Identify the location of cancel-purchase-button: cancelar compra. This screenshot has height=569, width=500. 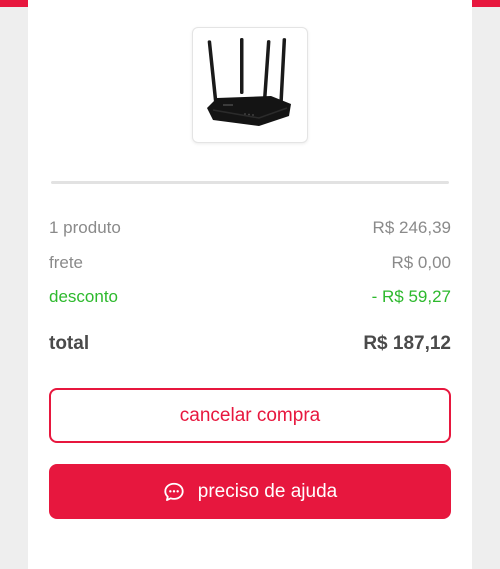
(250, 415).